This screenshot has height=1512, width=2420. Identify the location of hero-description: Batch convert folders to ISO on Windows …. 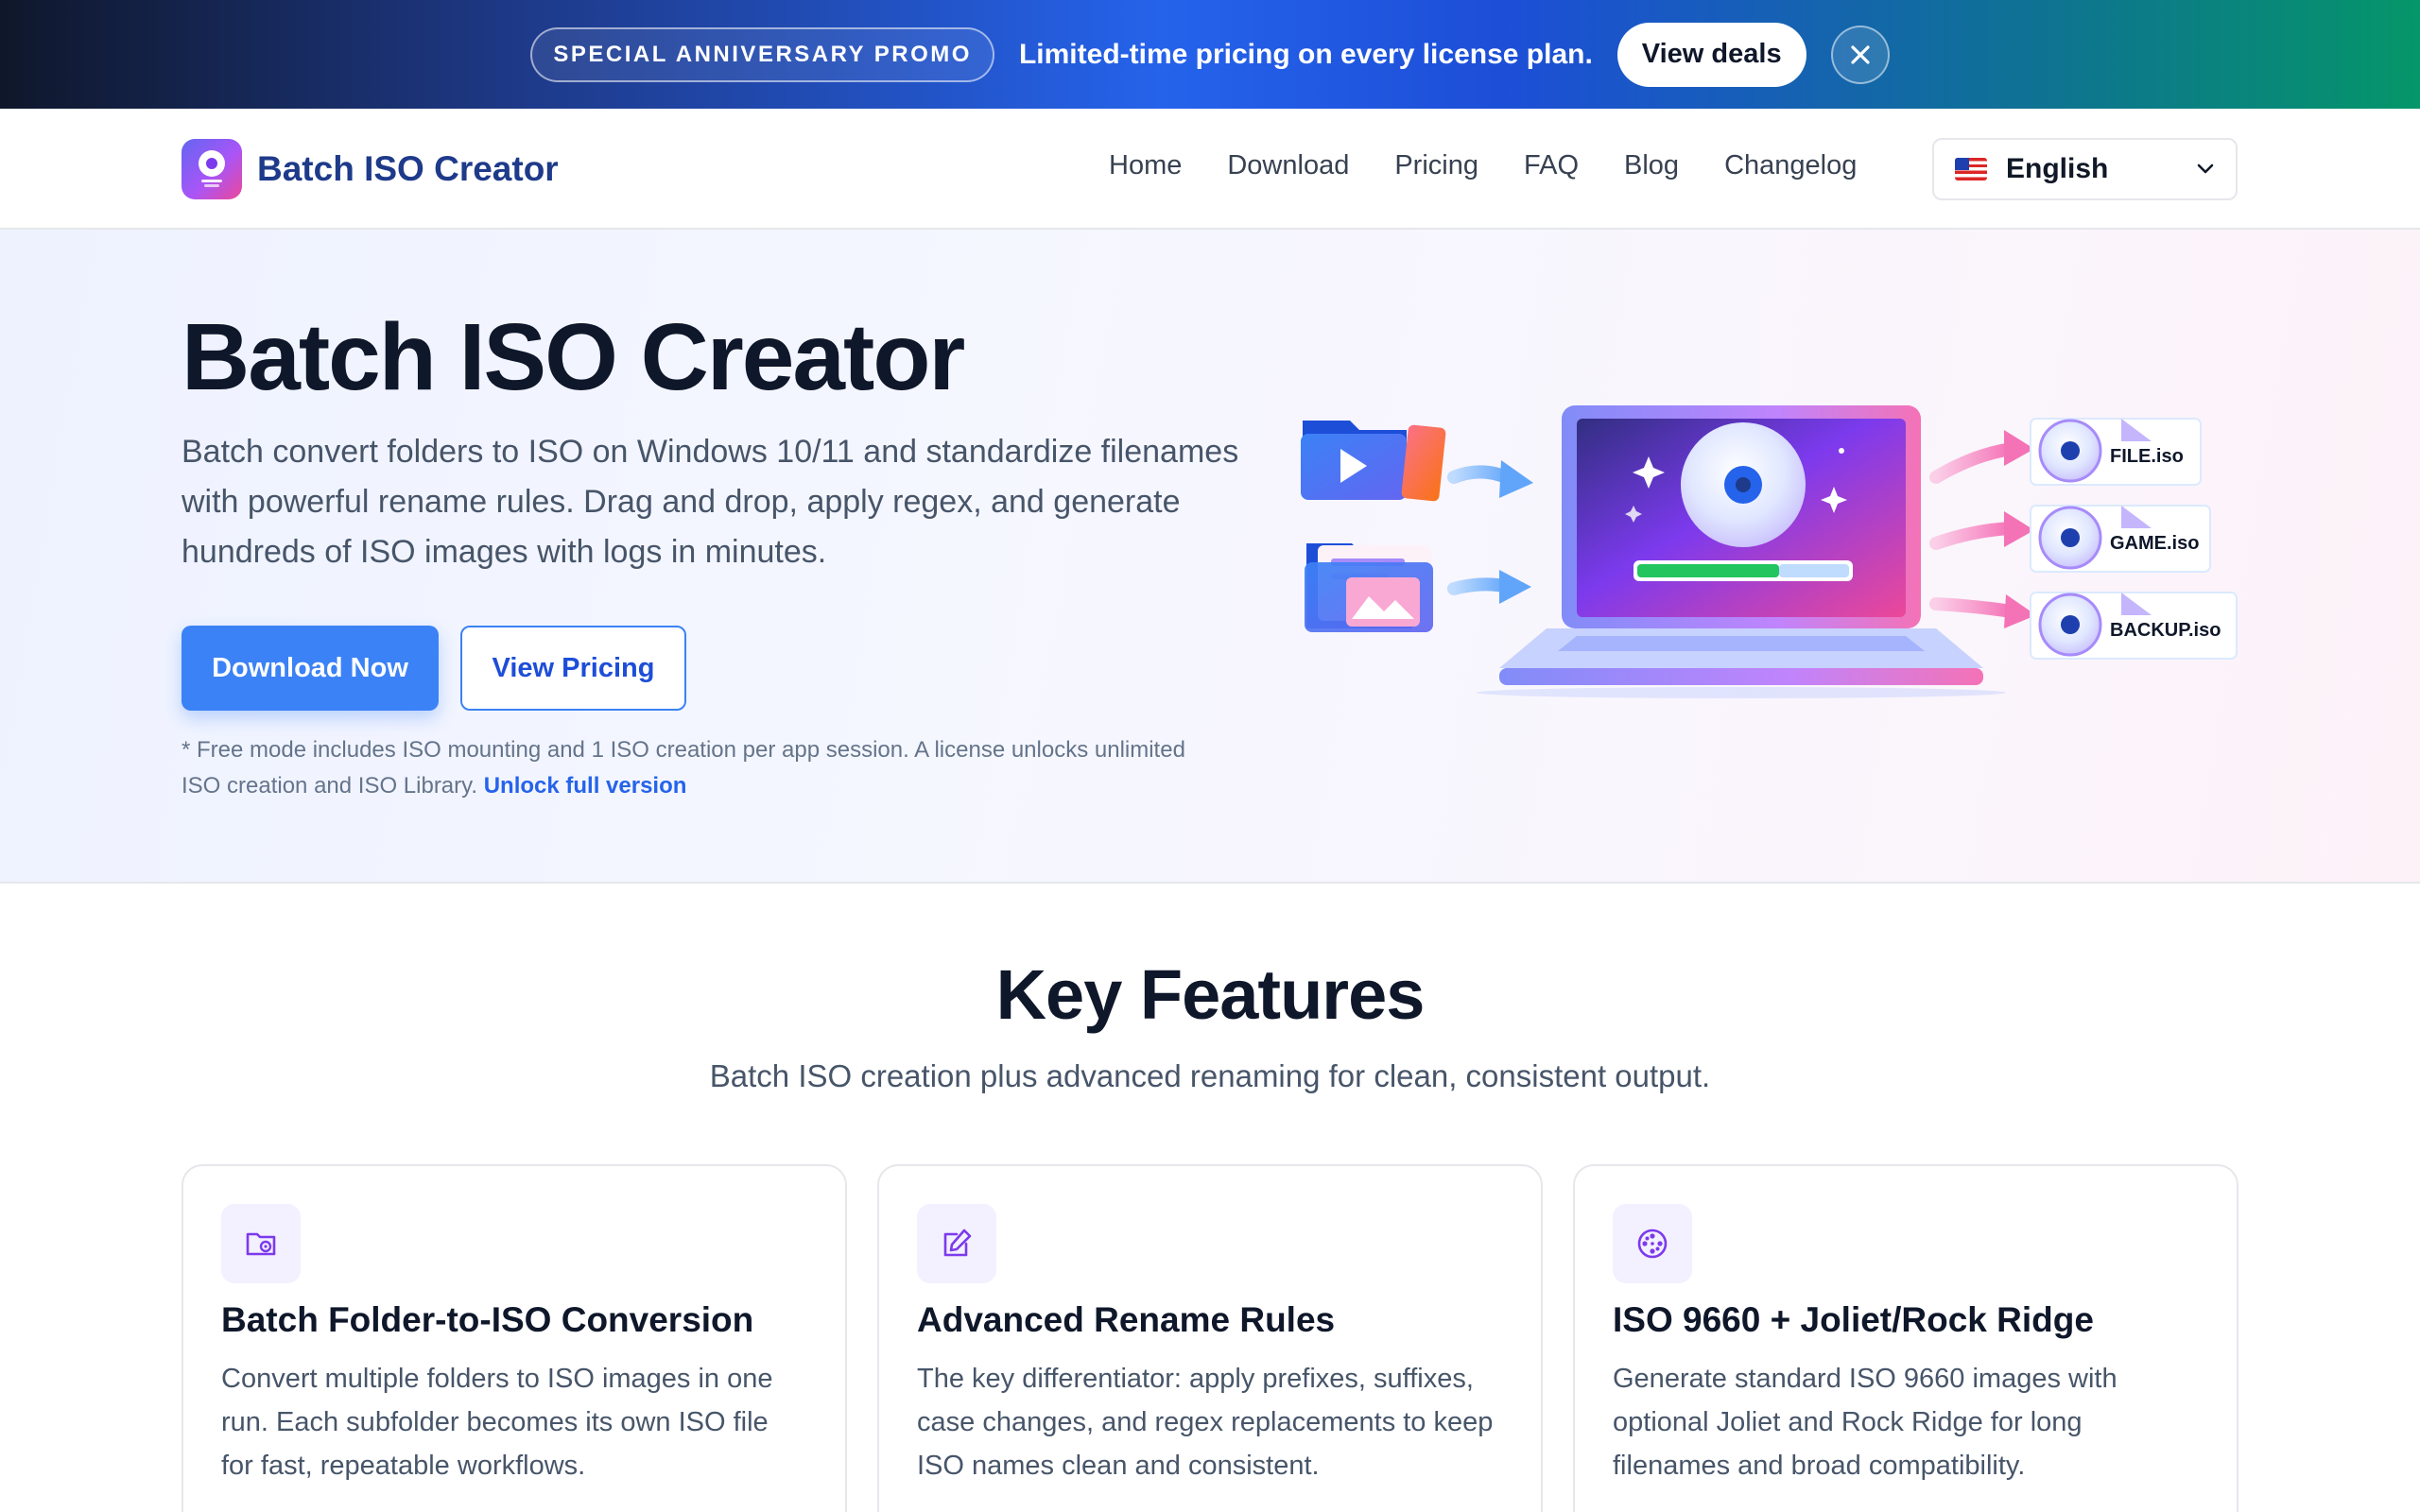
(710, 502).